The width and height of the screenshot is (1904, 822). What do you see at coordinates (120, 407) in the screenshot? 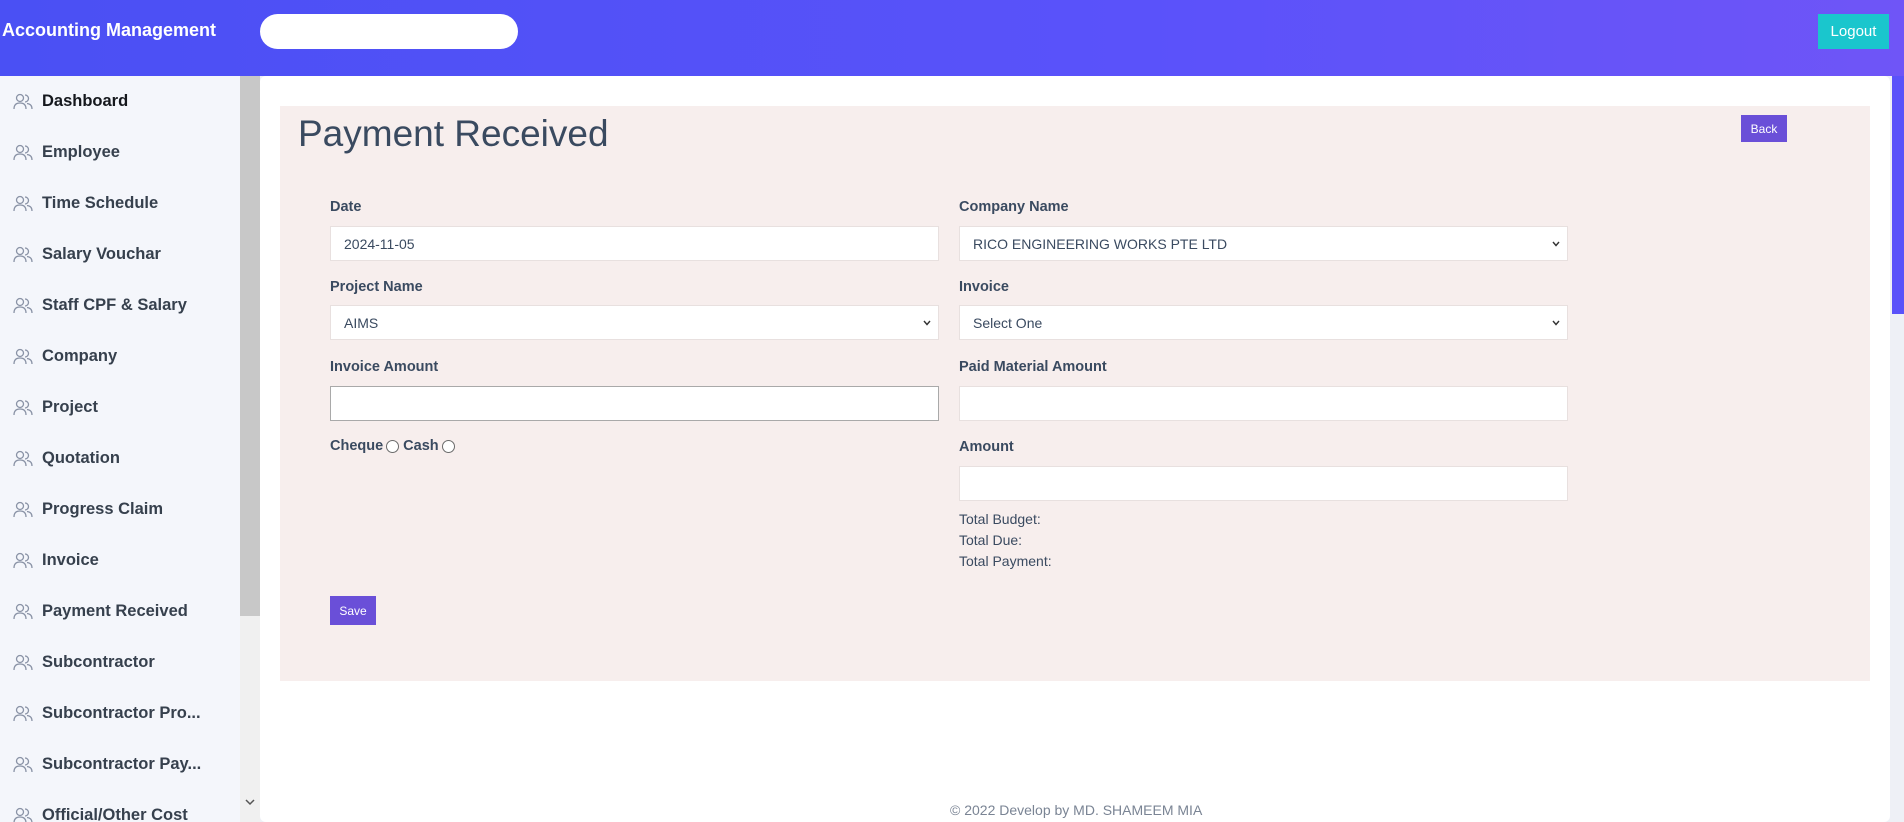
I see `sidebar-item-project: Project` at bounding box center [120, 407].